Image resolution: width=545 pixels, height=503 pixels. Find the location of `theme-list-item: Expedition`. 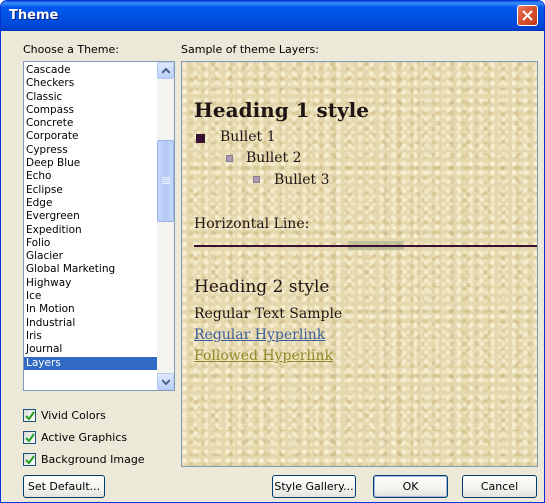

theme-list-item: Expedition is located at coordinates (90, 230).